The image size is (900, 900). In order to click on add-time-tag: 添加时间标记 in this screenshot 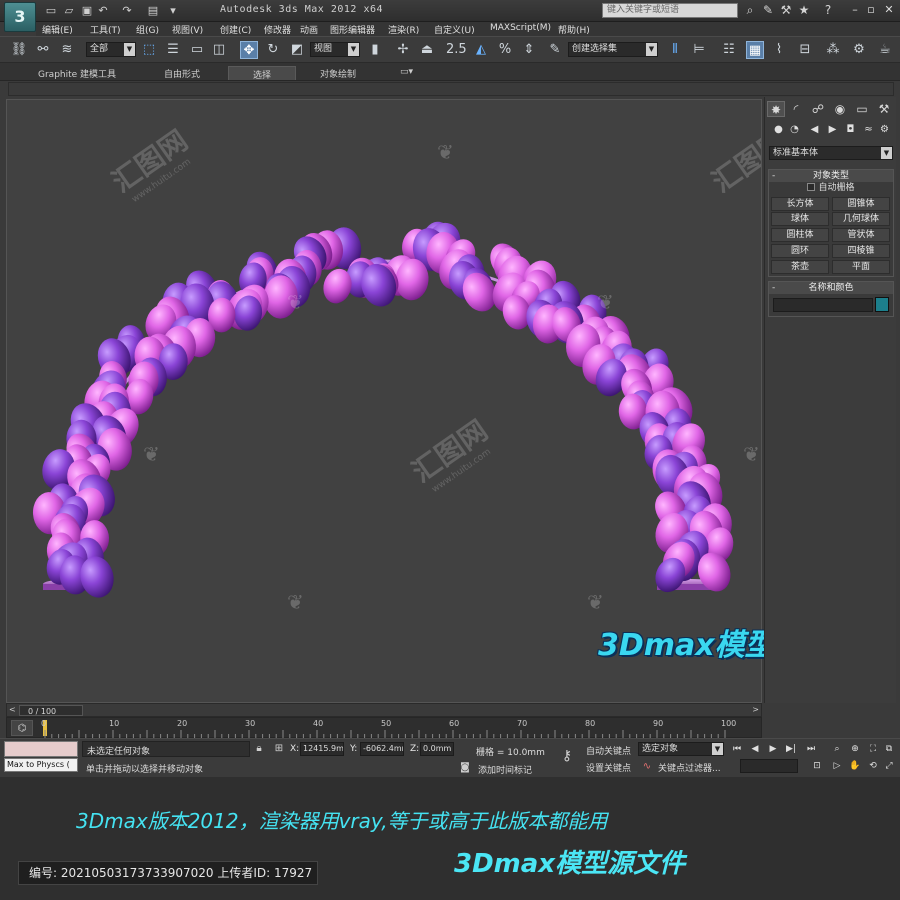, I will do `click(505, 769)`.